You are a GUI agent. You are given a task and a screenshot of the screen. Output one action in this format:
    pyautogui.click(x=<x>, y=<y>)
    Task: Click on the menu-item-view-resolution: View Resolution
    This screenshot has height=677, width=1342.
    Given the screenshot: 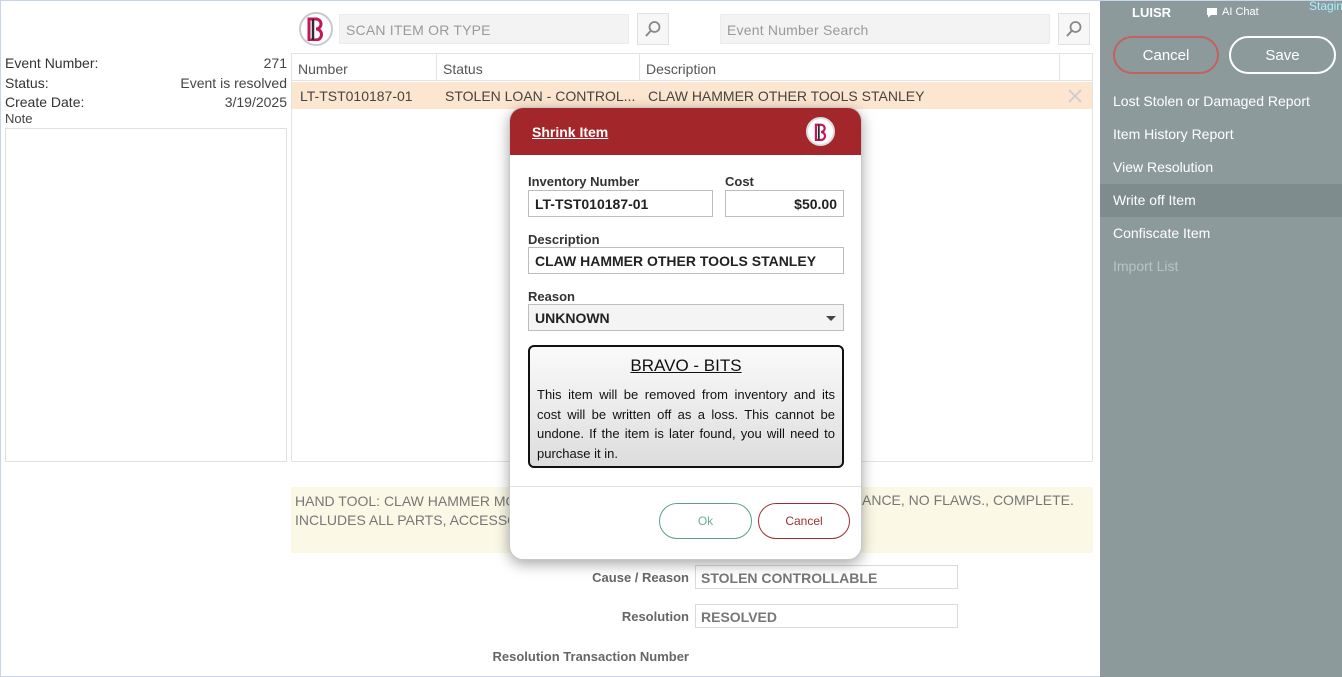 What is the action you would take?
    pyautogui.click(x=1221, y=167)
    